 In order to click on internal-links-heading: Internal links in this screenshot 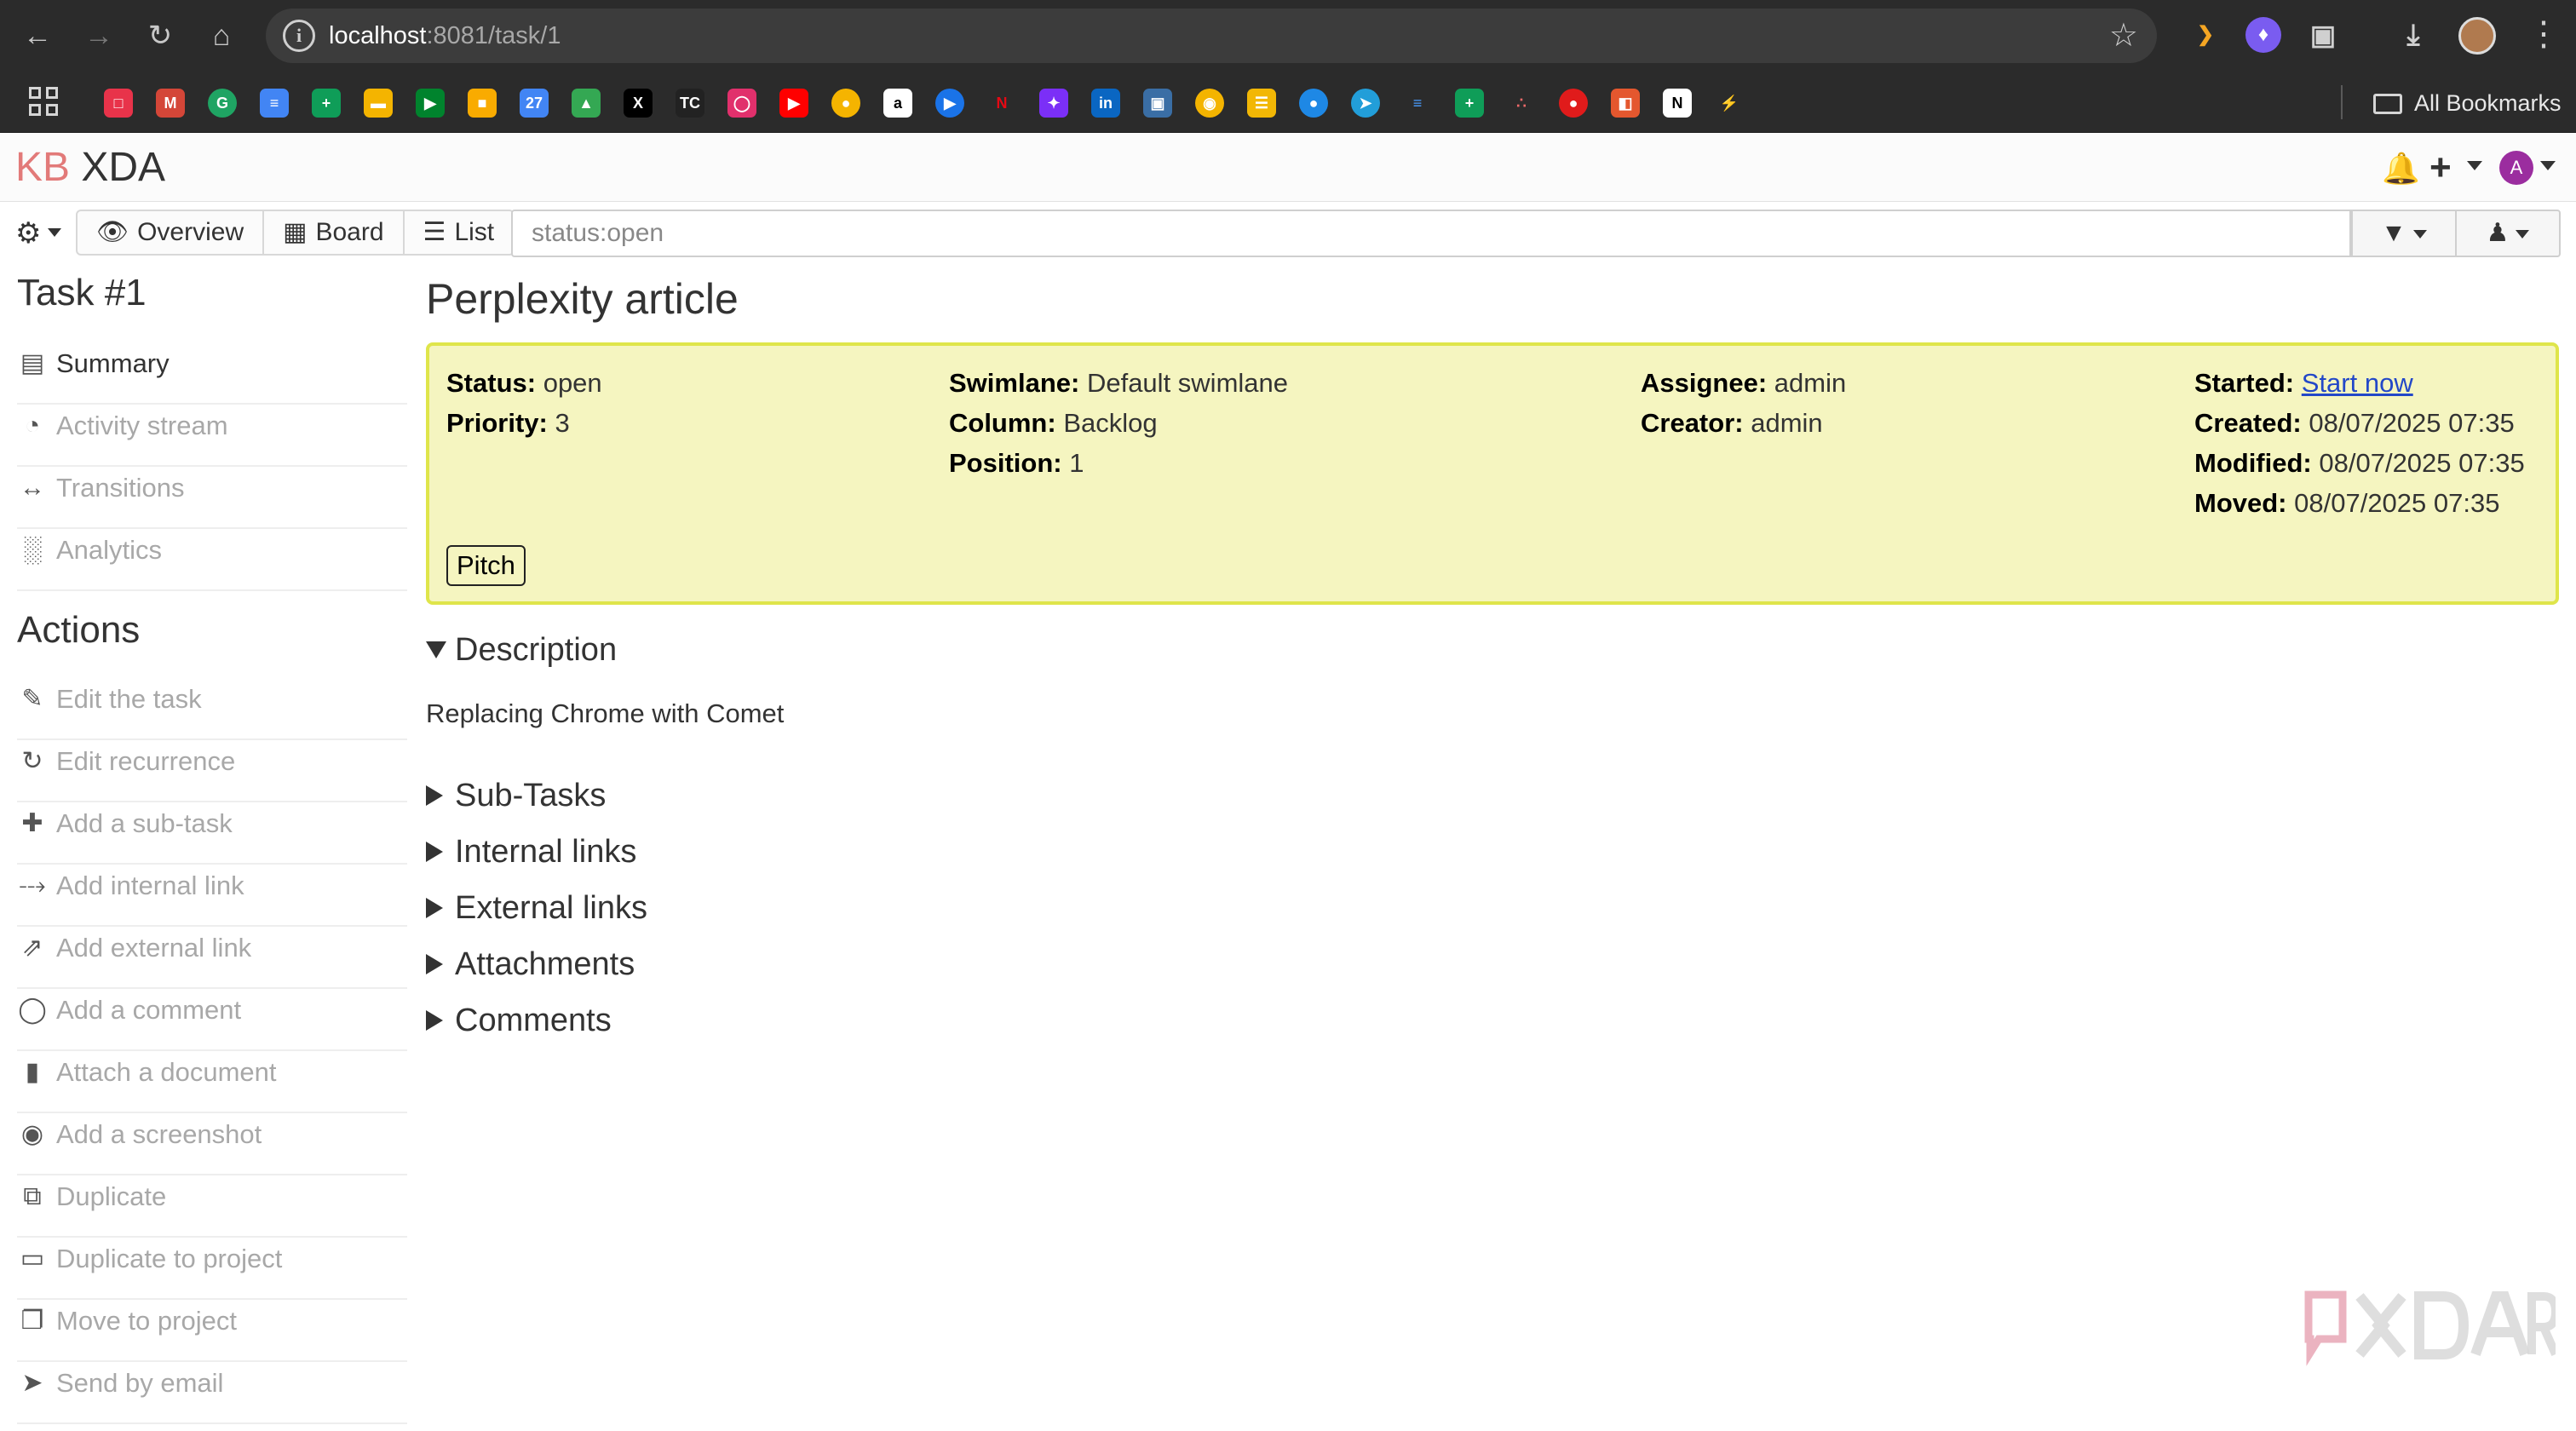, I will do `click(546, 852)`.